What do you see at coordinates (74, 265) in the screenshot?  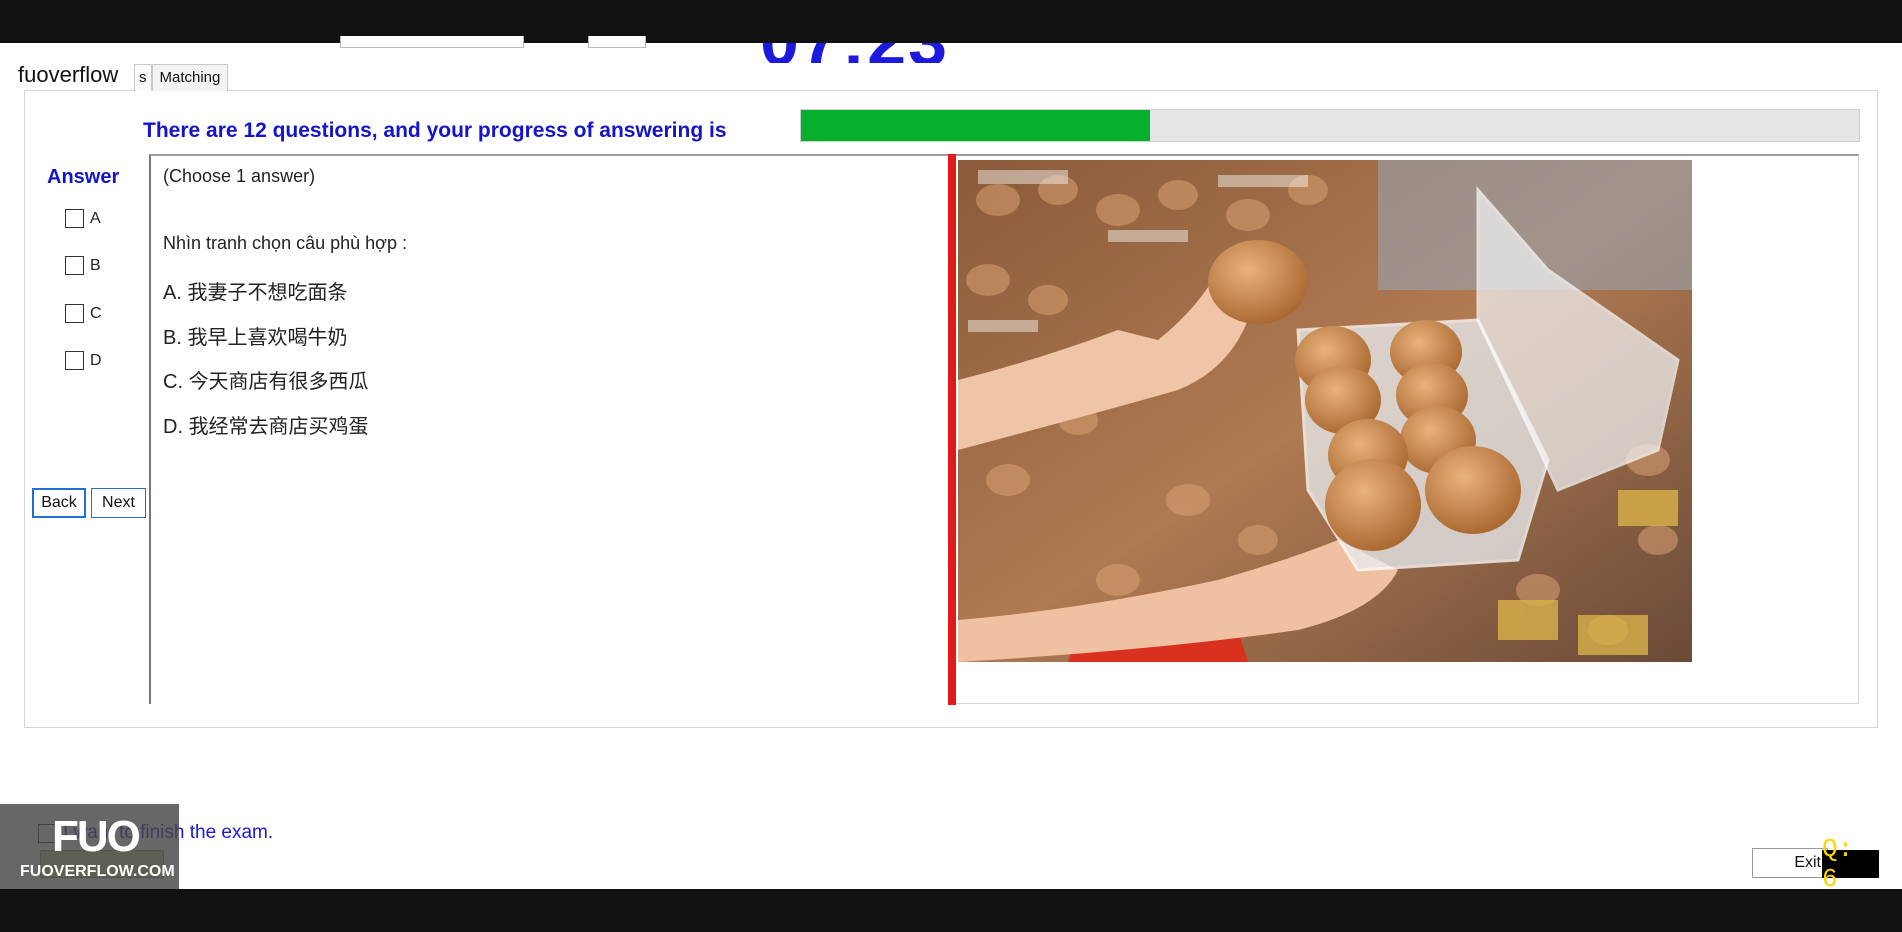 I see `checkbox-b` at bounding box center [74, 265].